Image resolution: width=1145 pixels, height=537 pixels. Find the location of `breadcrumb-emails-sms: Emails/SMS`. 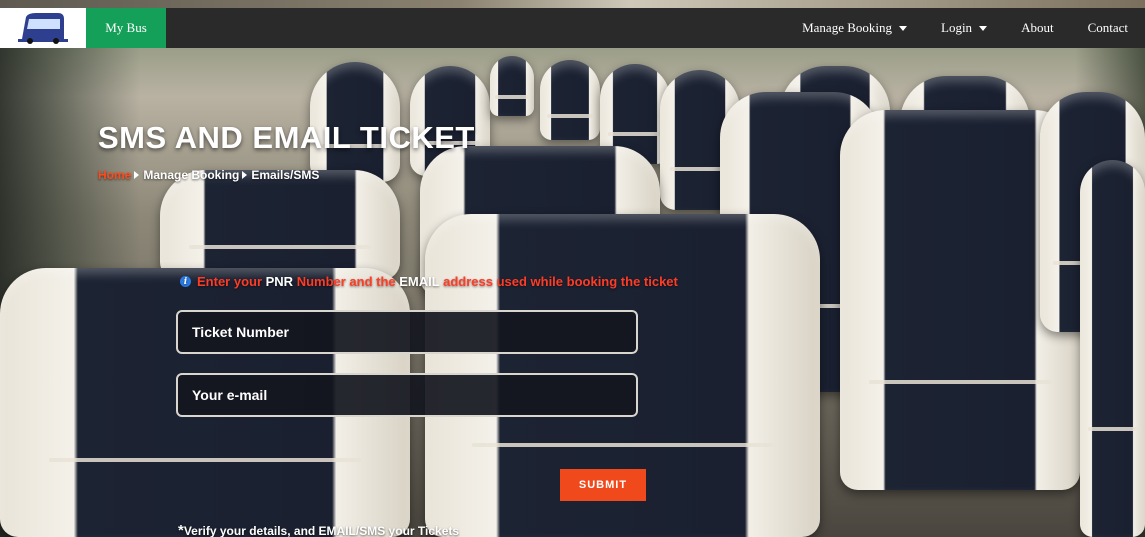

breadcrumb-emails-sms: Emails/SMS is located at coordinates (285, 175).